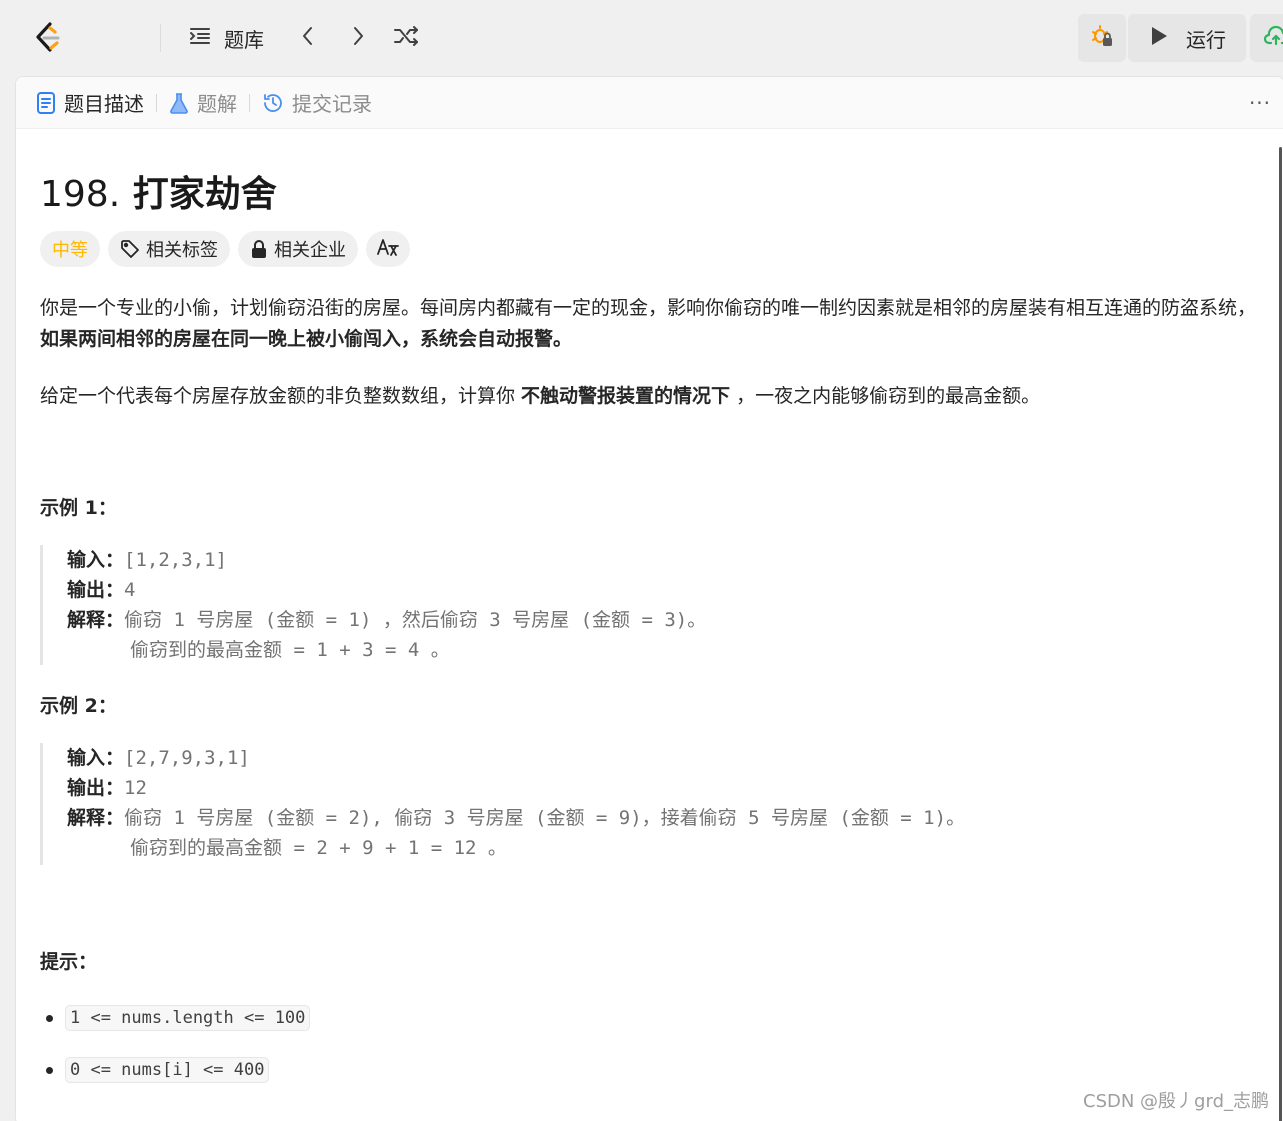 Image resolution: width=1283 pixels, height=1121 pixels. I want to click on constraint-code: 0 <= nums[i] <= 400, so click(167, 1070).